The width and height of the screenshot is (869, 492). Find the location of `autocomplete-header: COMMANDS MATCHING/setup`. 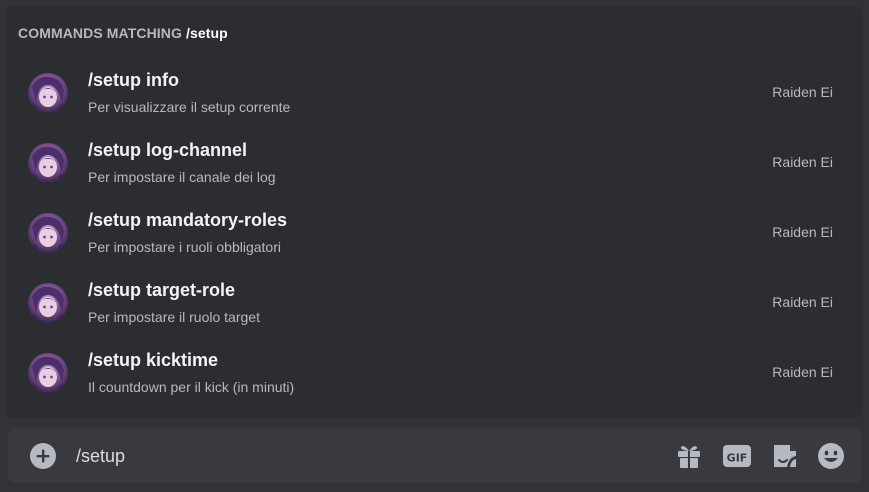

autocomplete-header: COMMANDS MATCHING/setup is located at coordinates (123, 33).